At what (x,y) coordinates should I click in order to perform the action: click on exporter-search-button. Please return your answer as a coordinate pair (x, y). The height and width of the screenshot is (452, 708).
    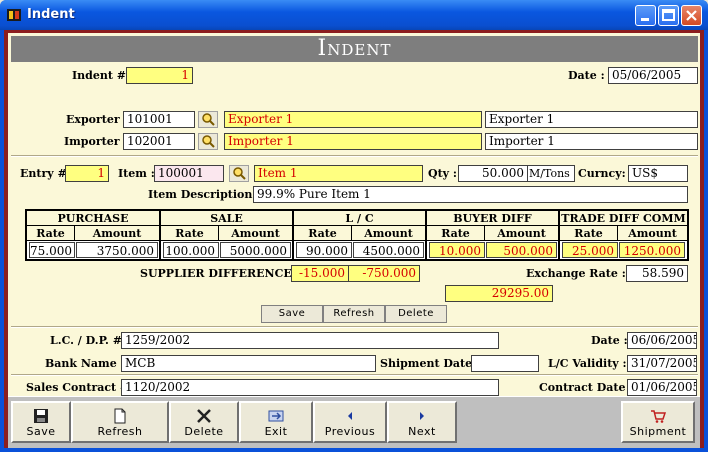
    Looking at the image, I should click on (208, 119).